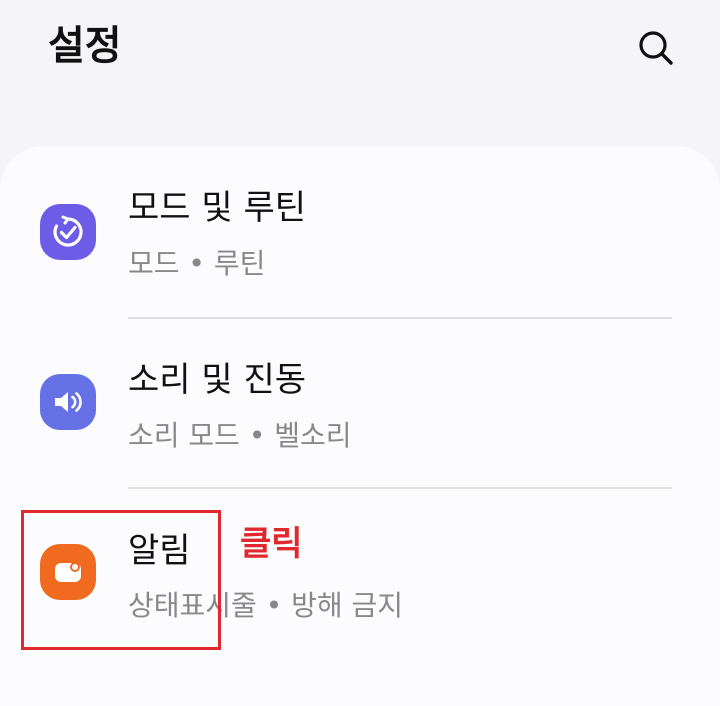 This screenshot has height=706, width=720. Describe the element at coordinates (240, 435) in the screenshot. I see `item-subtitle: 소리 모드 • 벨소리` at that location.